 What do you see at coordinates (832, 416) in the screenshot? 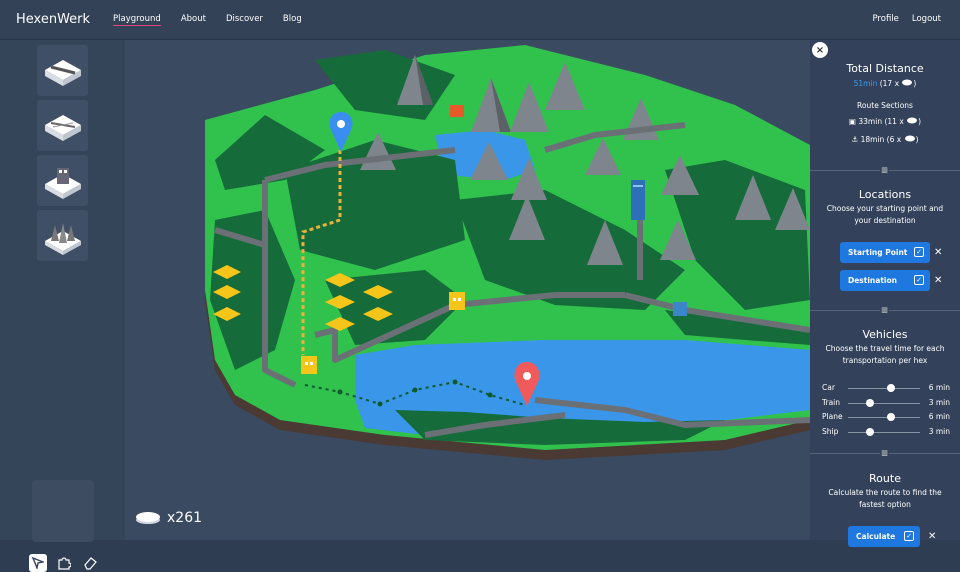
I see `vehicle-label: Plane` at bounding box center [832, 416].